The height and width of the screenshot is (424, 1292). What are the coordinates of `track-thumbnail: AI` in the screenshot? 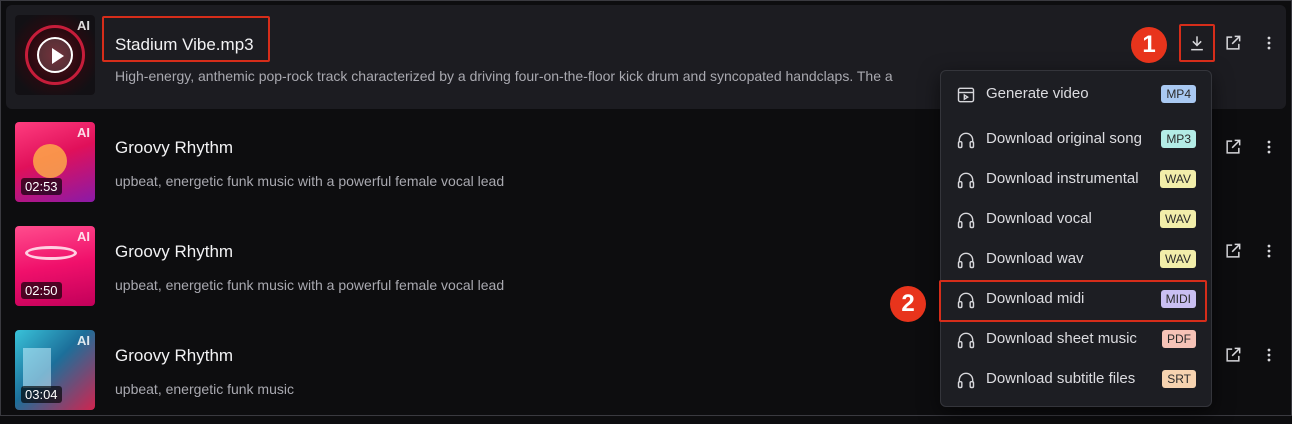 It's located at (55, 55).